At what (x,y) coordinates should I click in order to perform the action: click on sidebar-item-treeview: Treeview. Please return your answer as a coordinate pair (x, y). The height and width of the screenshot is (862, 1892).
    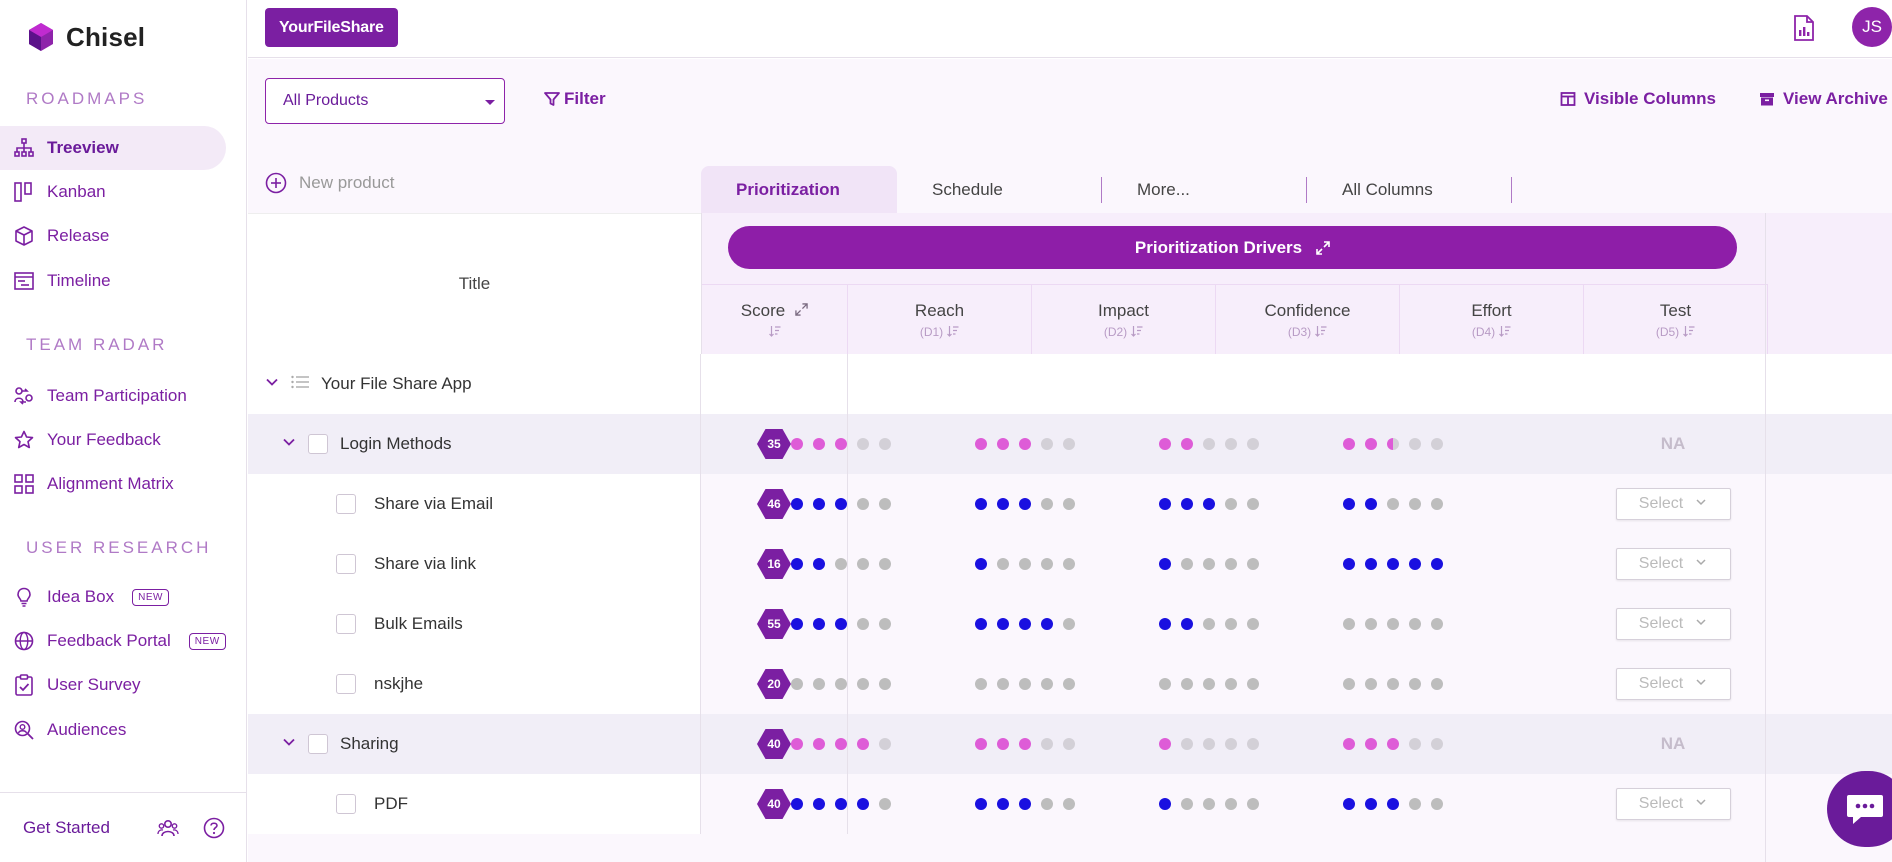
    Looking at the image, I should click on (113, 148).